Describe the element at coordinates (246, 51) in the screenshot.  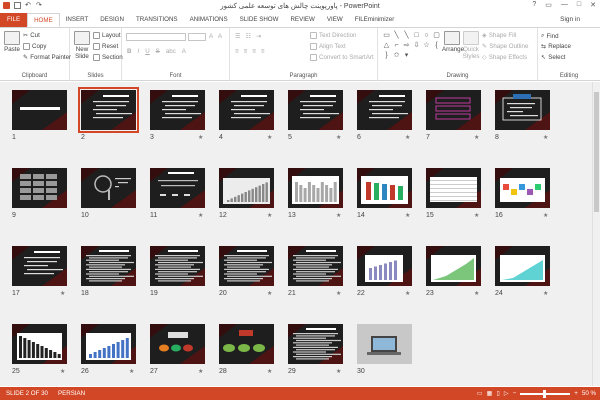
I see `align-center-icon: ≡` at that location.